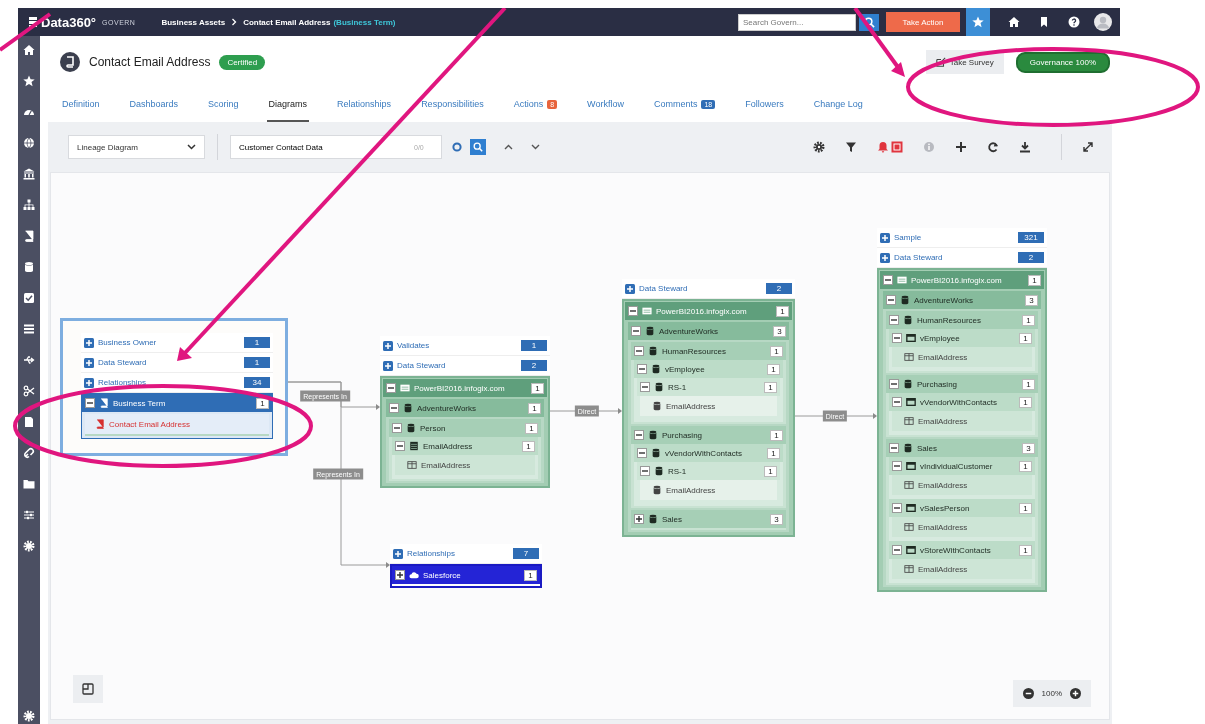 The width and height of the screenshot is (1205, 724). What do you see at coordinates (962, 550) in the screenshot?
I see `tree-row: vStoreWithContacts 1` at bounding box center [962, 550].